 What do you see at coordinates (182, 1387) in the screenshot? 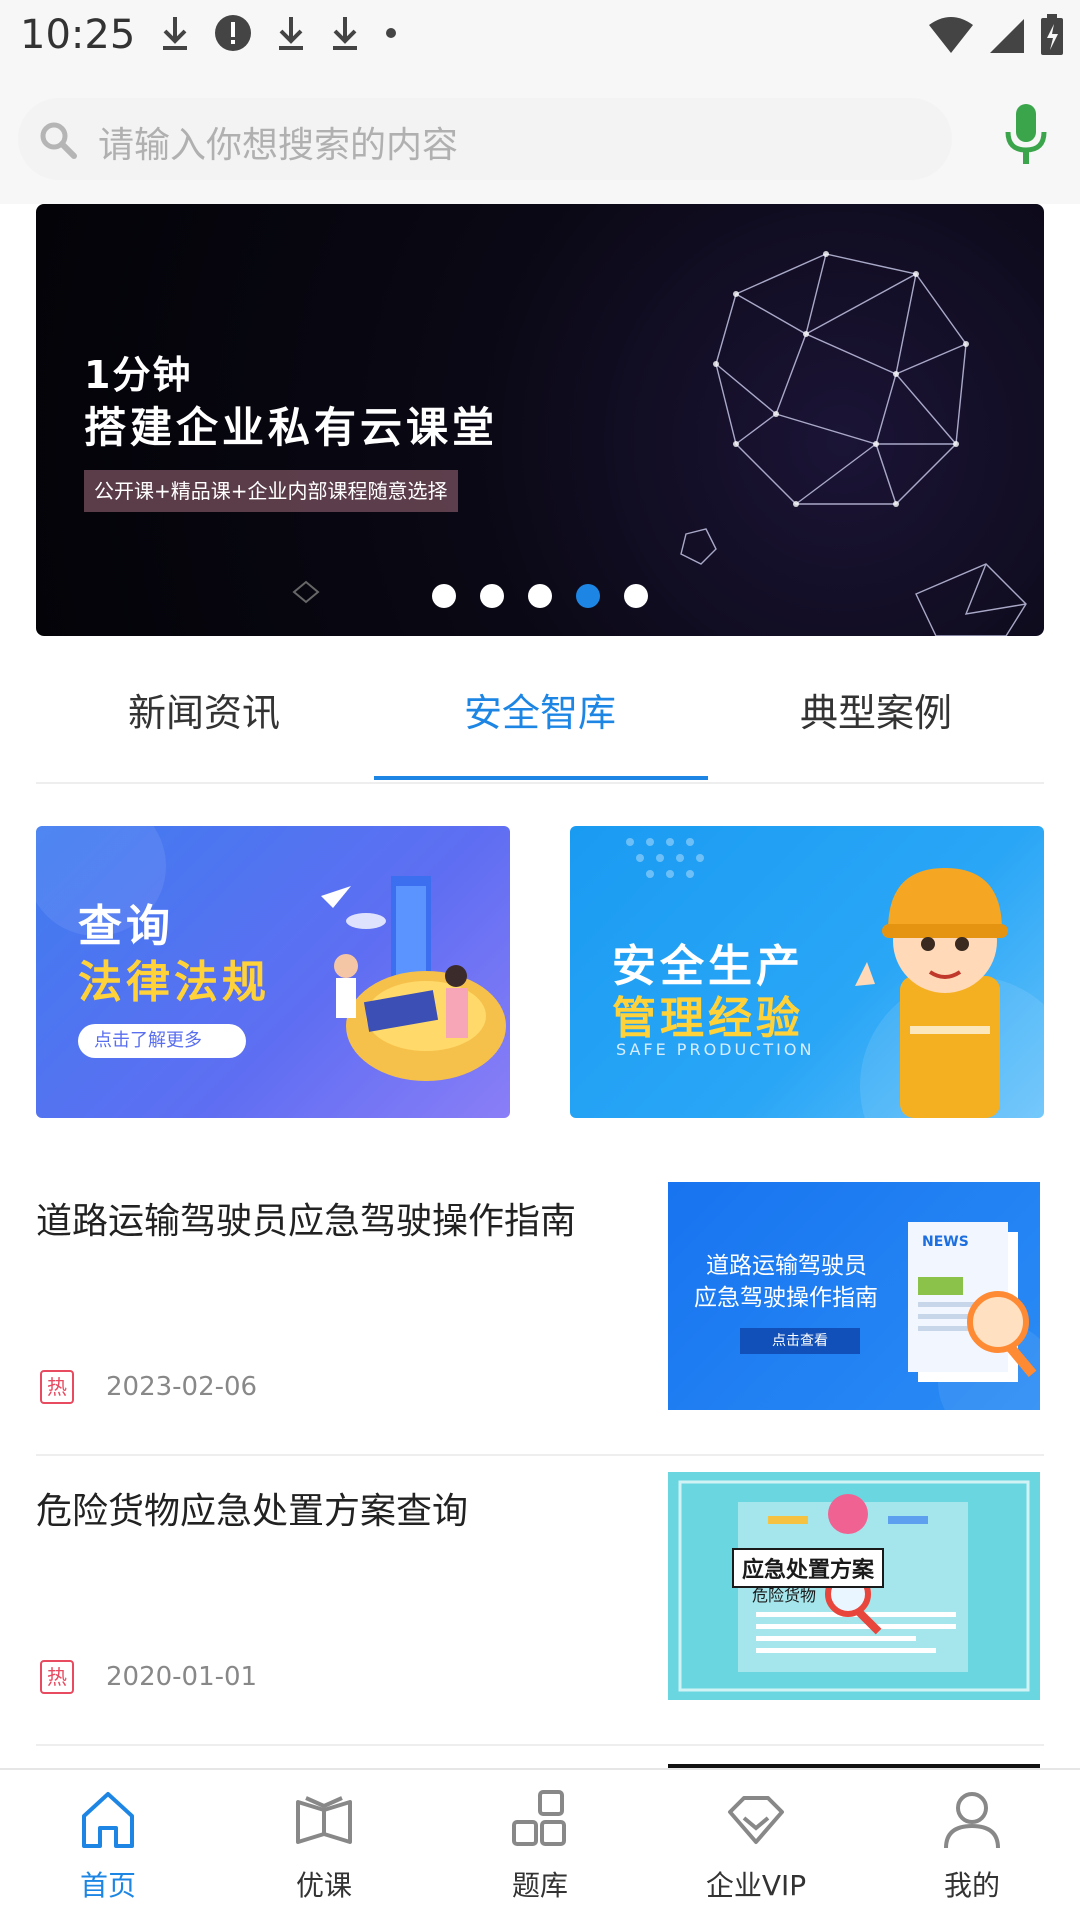
I see `news-date: 2023-02-06` at bounding box center [182, 1387].